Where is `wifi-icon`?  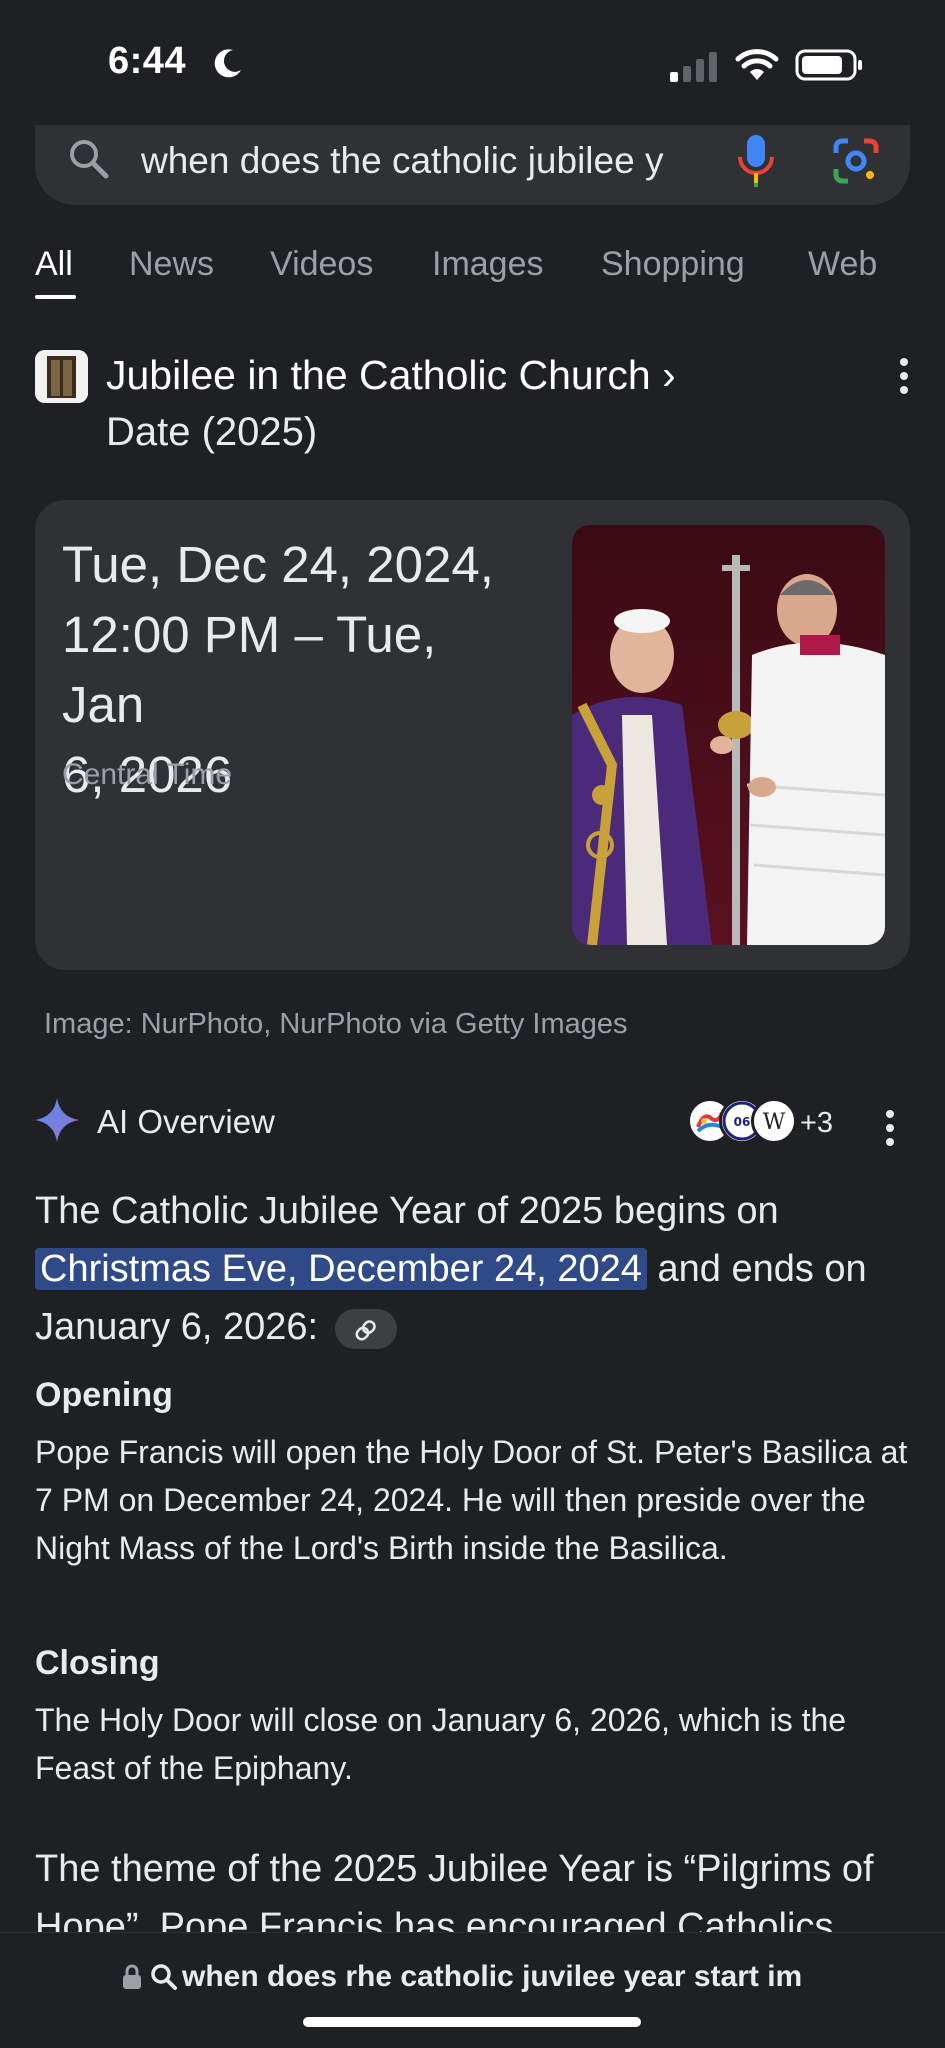
wifi-icon is located at coordinates (757, 64).